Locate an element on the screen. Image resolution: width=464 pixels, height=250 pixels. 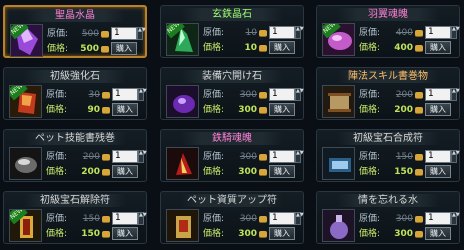
gem-removal-charm-icon: NEW is located at coordinates (25, 225).